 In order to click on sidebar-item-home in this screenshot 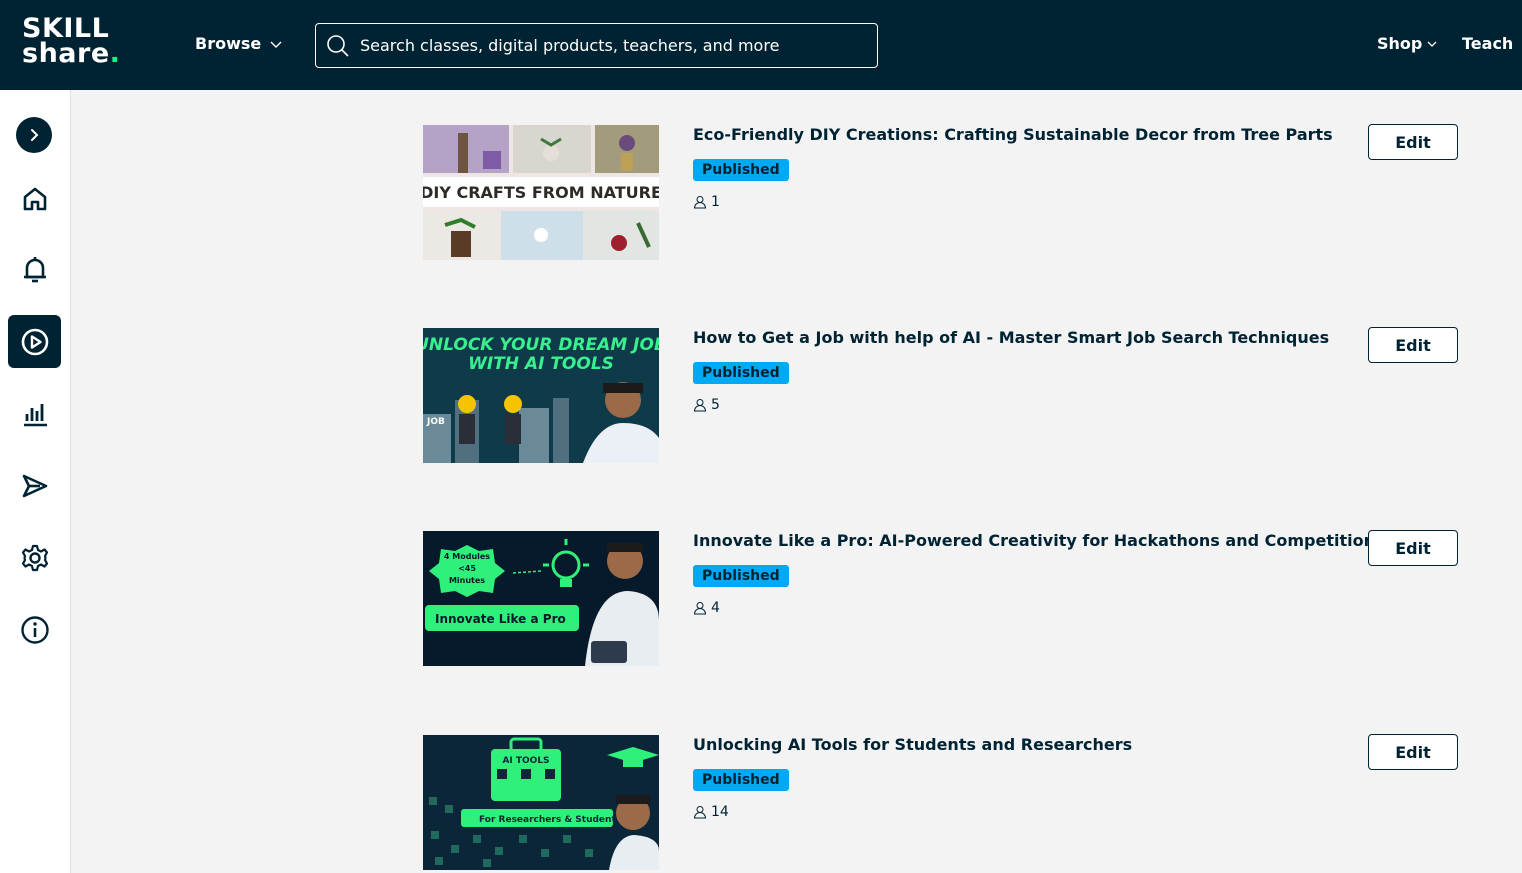, I will do `click(34, 198)`.